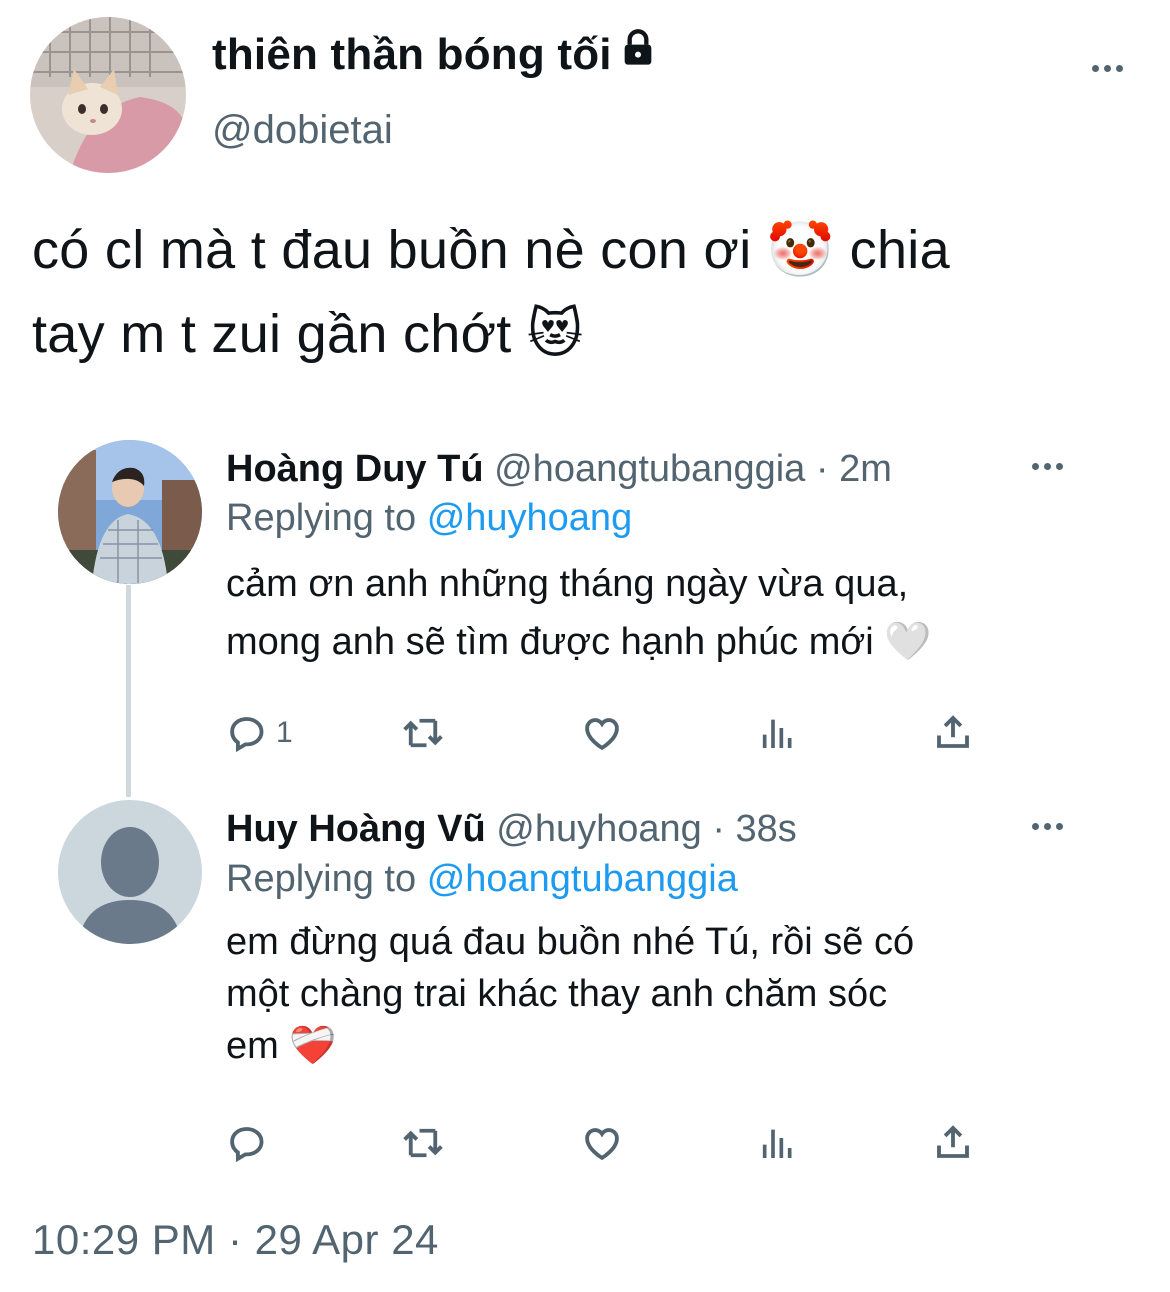  I want to click on reply-2-retweet-button, so click(423, 1143).